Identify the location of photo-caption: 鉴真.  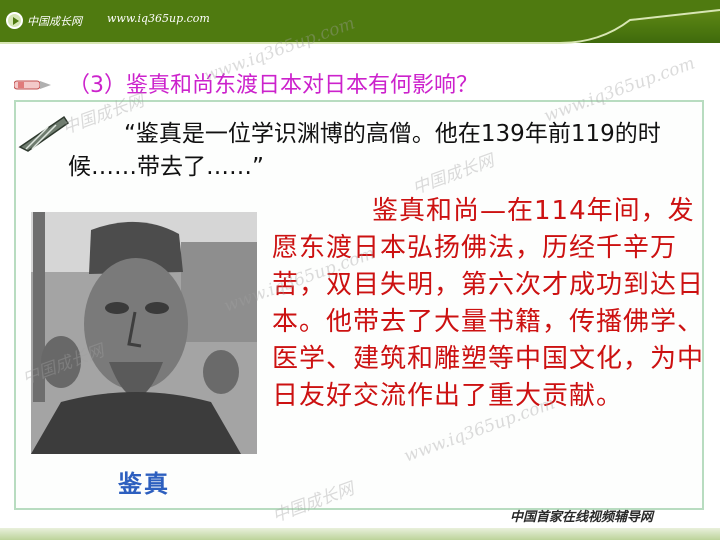
(144, 484).